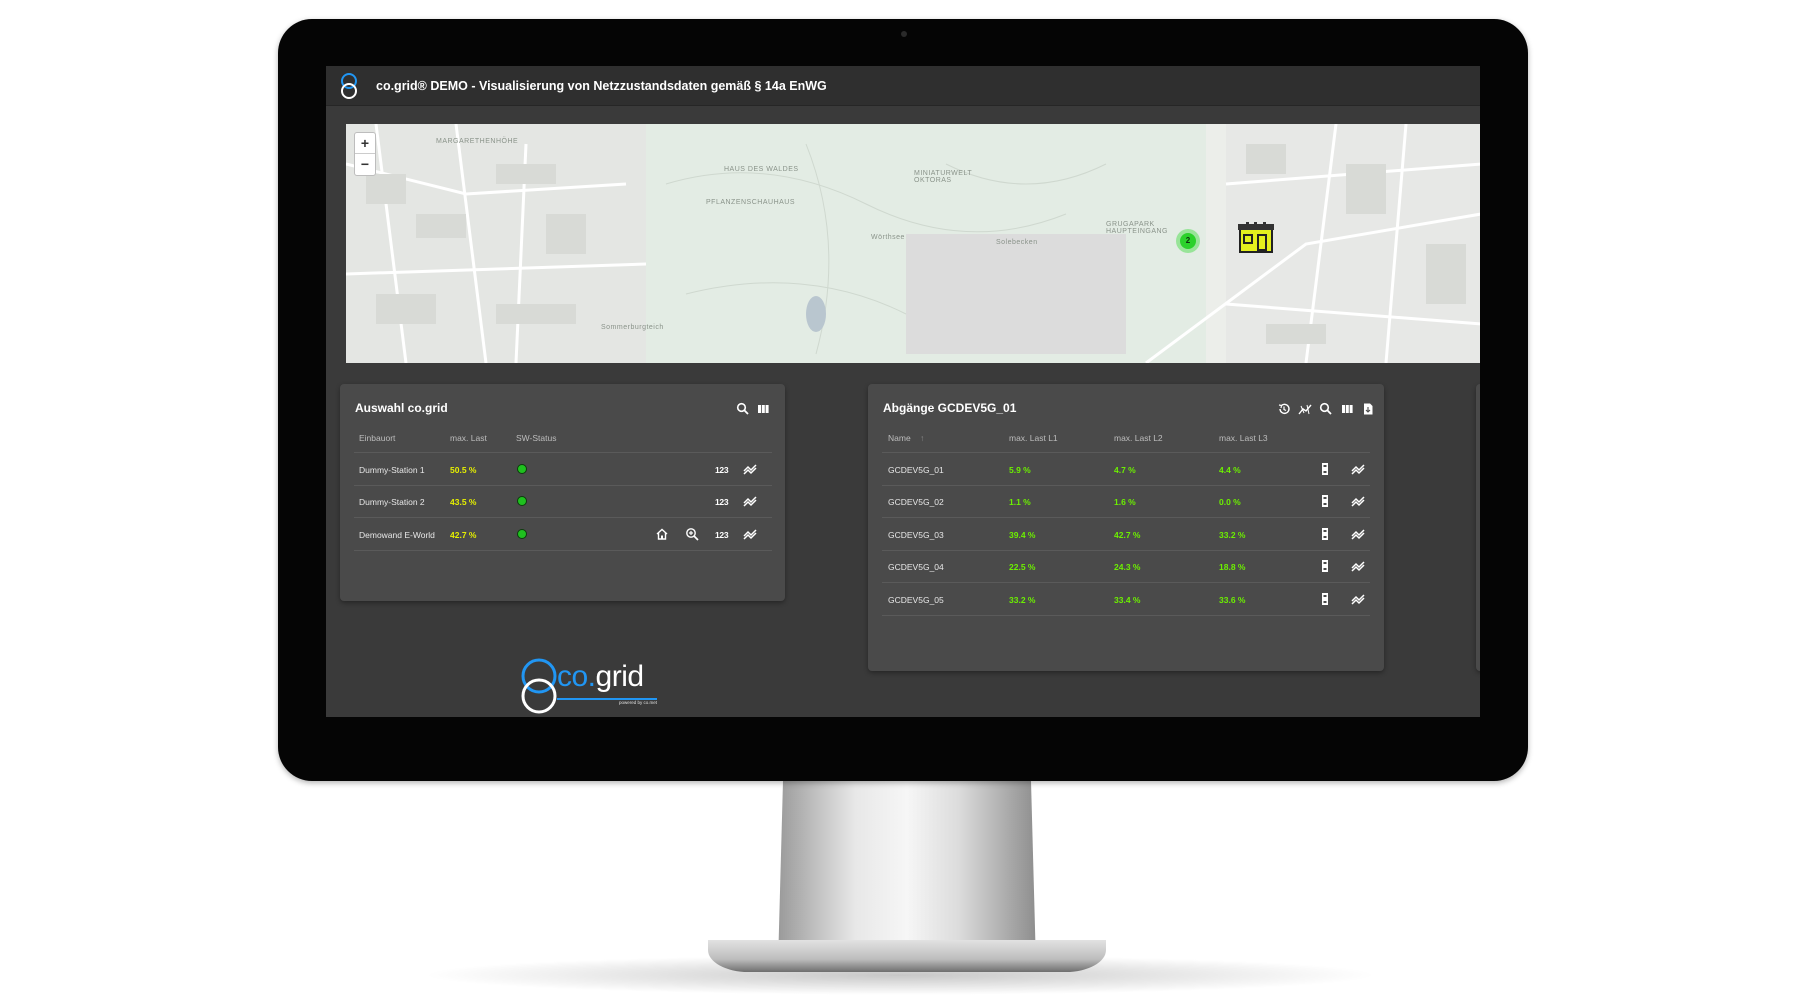 This screenshot has height=1004, width=1800. What do you see at coordinates (751, 202) in the screenshot?
I see `map-label: PFLANZENSCHAUHAUS` at bounding box center [751, 202].